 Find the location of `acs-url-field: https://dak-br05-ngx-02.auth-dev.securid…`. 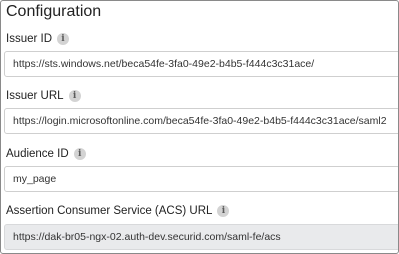

acs-url-field: https://dak-br05-ngx-02.auth-dev.securid… is located at coordinates (201, 237).